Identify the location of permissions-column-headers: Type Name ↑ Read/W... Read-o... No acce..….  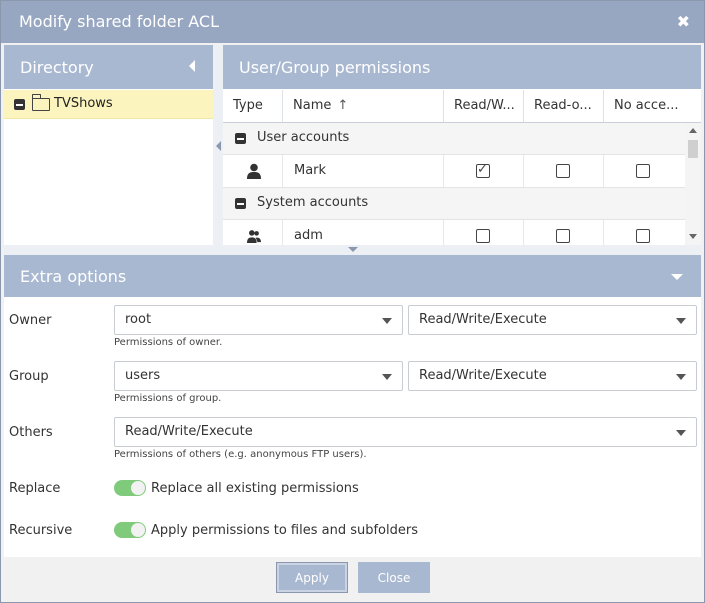
(462, 106).